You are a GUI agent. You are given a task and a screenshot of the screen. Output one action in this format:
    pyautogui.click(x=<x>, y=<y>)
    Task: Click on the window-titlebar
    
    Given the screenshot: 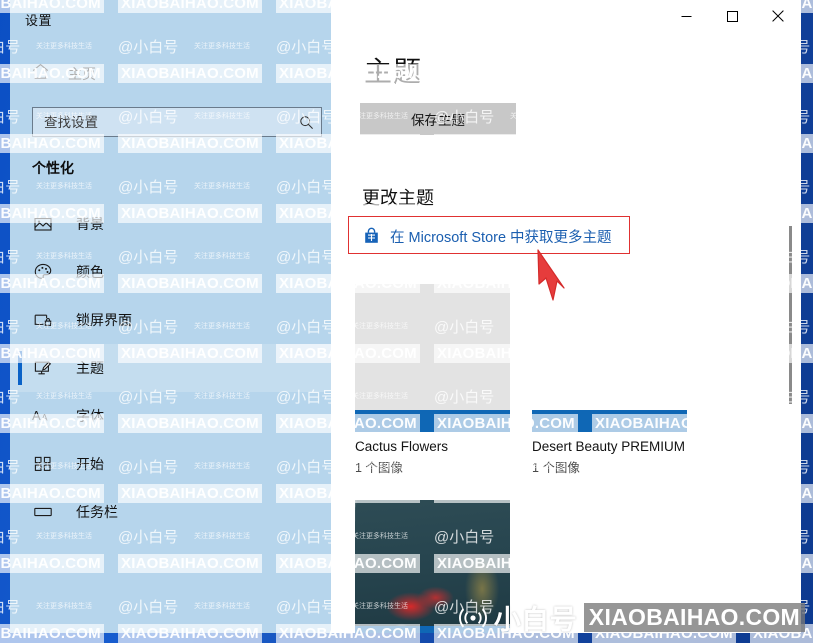 What is the action you would take?
    pyautogui.click(x=405, y=16)
    